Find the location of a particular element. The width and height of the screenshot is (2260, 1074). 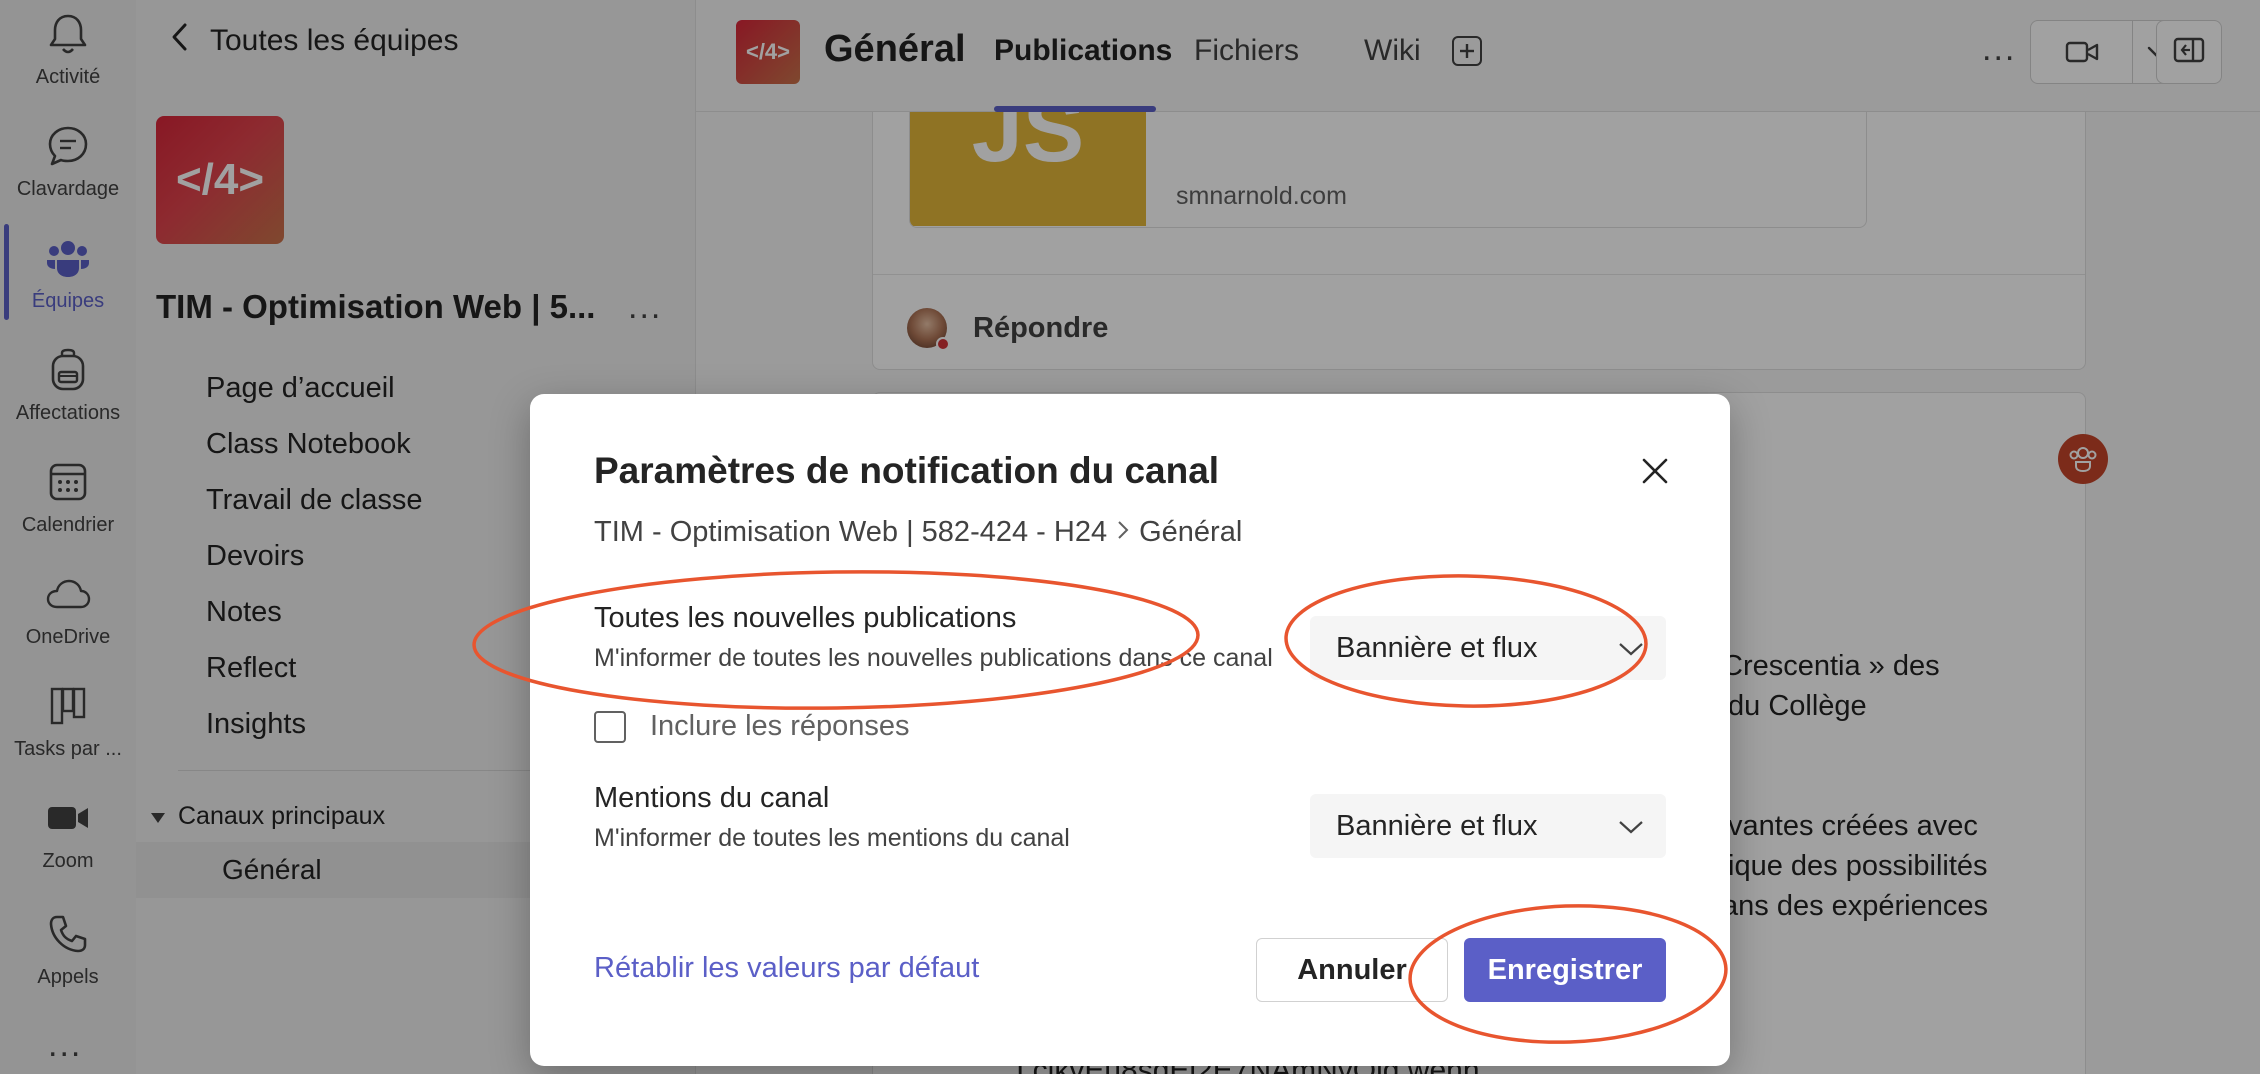

close-button is located at coordinates (1655, 473).